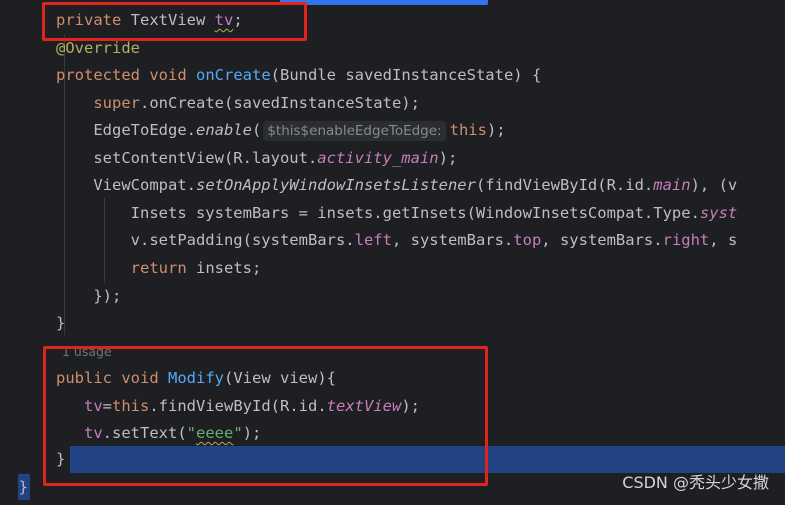 The width and height of the screenshot is (785, 505). I want to click on keyword: return, so click(158, 268).